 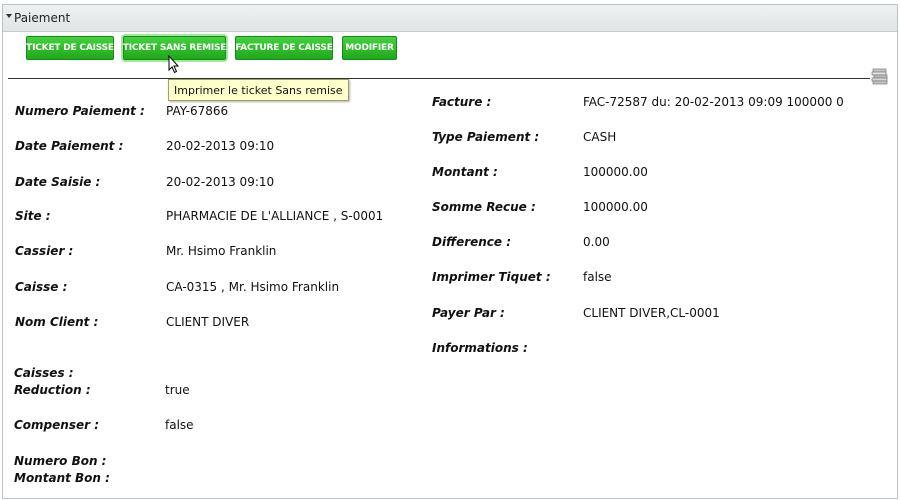 I want to click on montant-label: Montant :, so click(x=465, y=172).